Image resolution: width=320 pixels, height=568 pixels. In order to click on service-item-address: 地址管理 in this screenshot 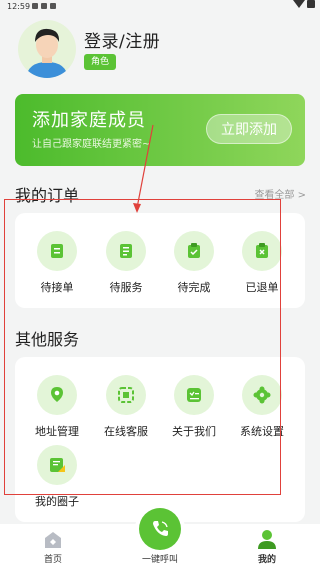, I will do `click(57, 407)`.